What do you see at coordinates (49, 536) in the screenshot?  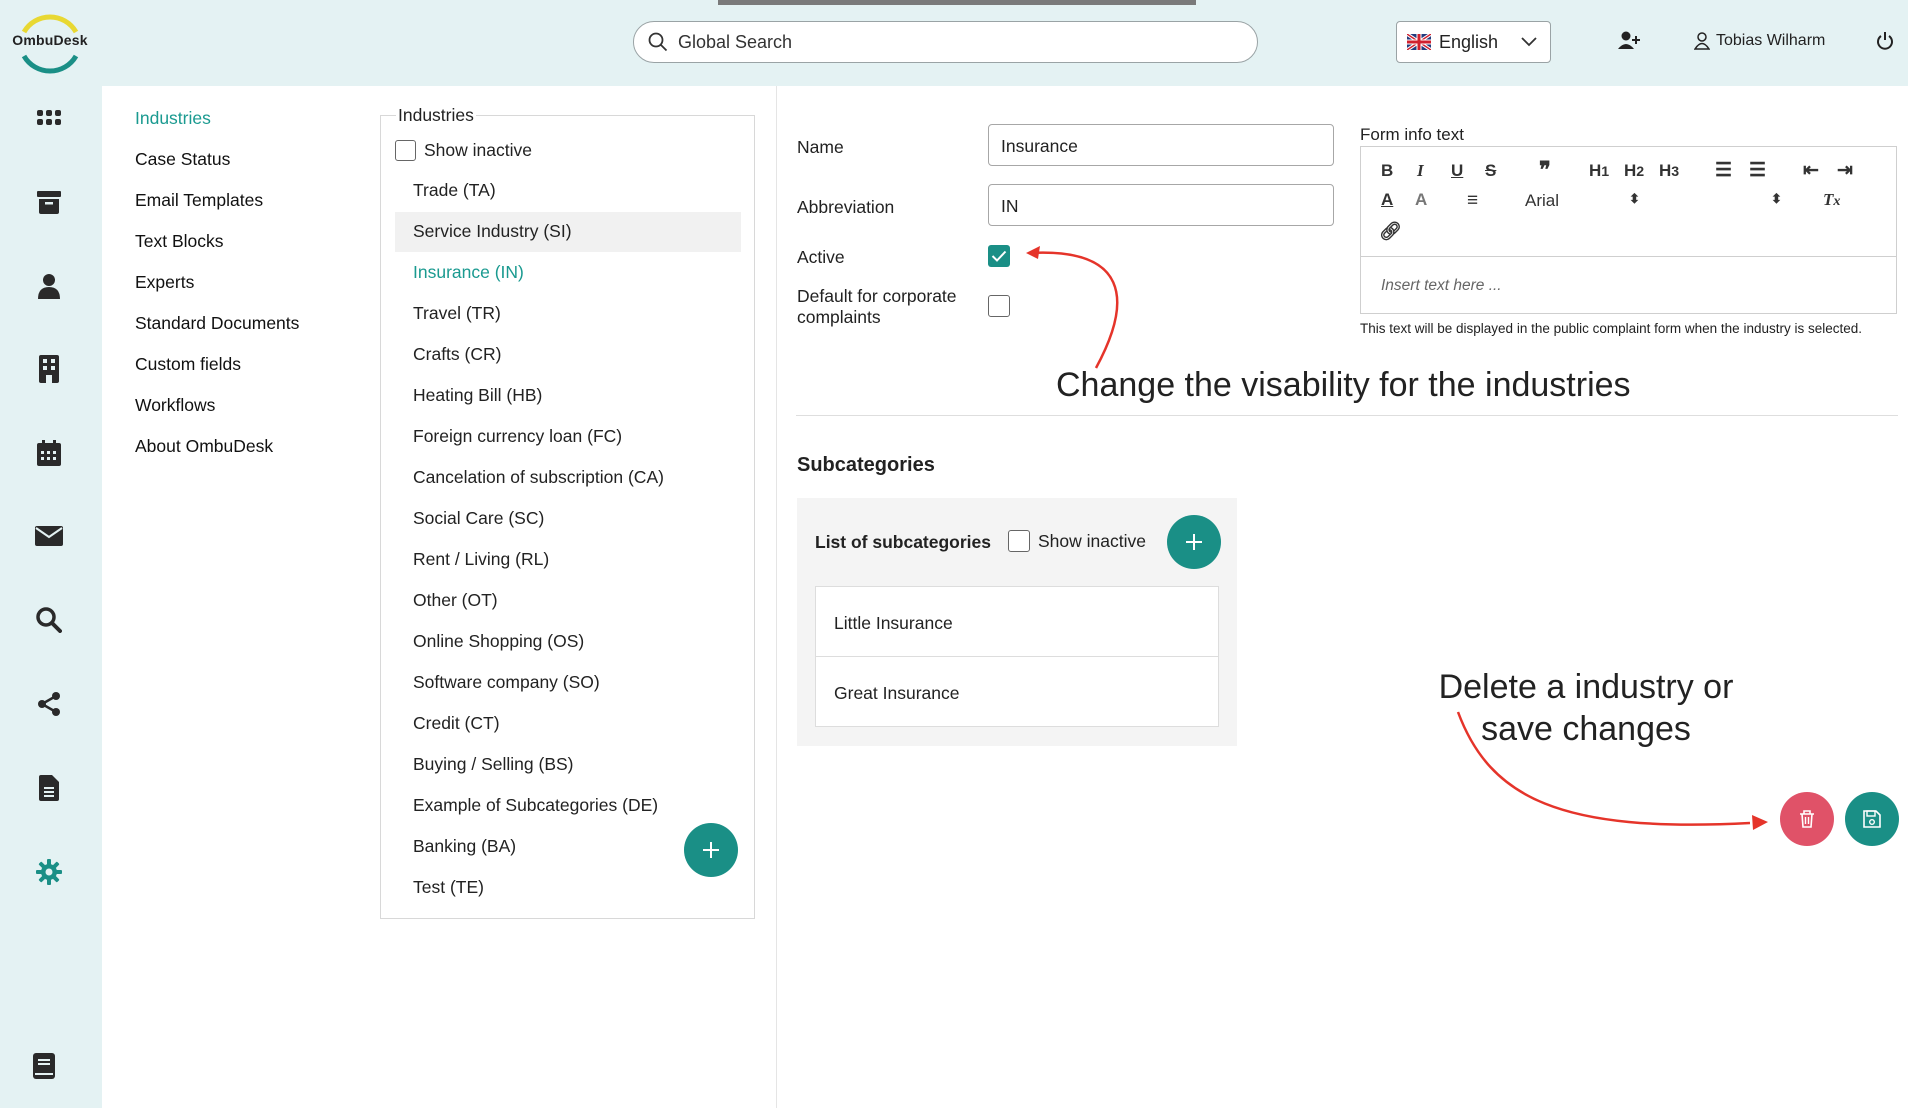 I see `mail-icon` at bounding box center [49, 536].